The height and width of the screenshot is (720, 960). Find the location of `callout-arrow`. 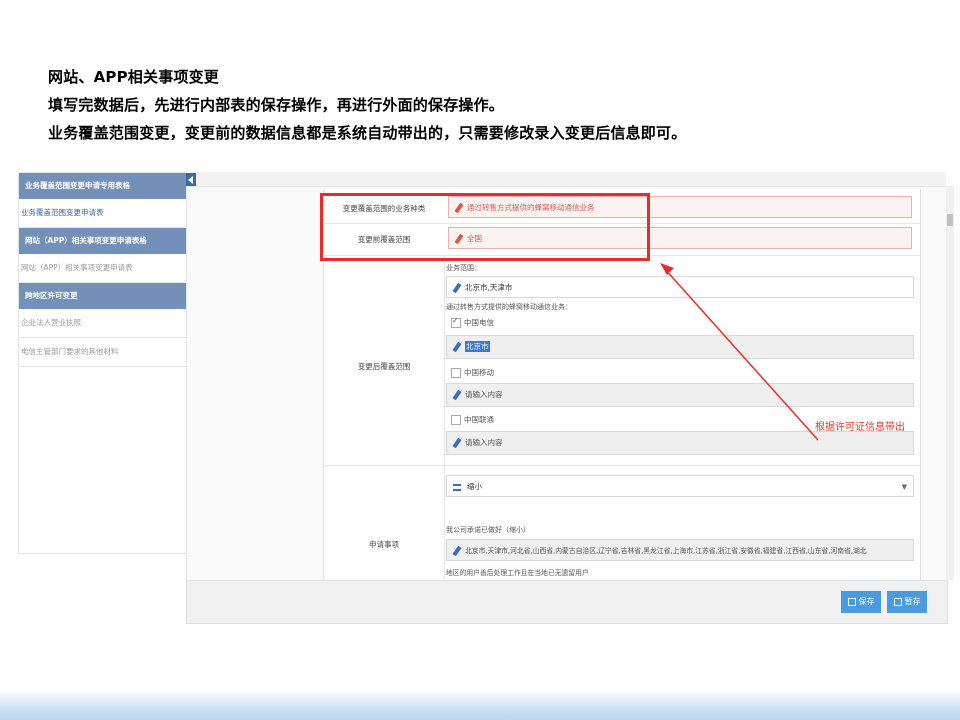

callout-arrow is located at coordinates (739, 352).